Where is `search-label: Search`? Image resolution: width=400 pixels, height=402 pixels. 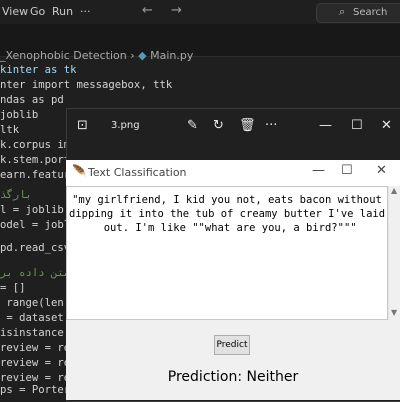 search-label: Search is located at coordinates (370, 12).